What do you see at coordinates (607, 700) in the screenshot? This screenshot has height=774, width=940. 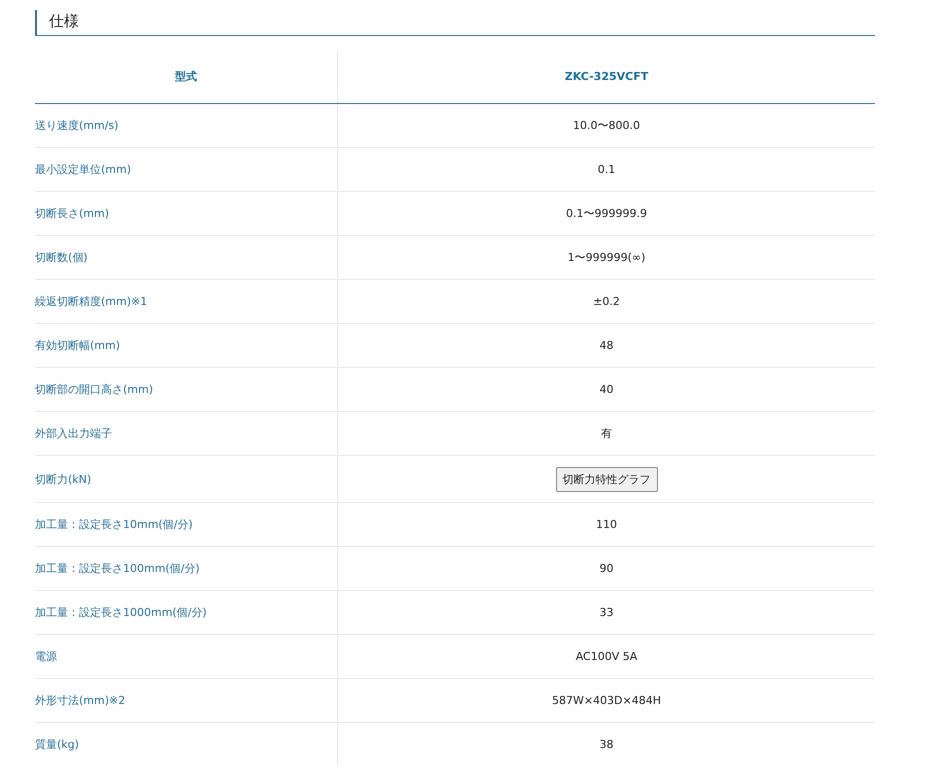 I see `table-cell: 587W×403D×484H` at bounding box center [607, 700].